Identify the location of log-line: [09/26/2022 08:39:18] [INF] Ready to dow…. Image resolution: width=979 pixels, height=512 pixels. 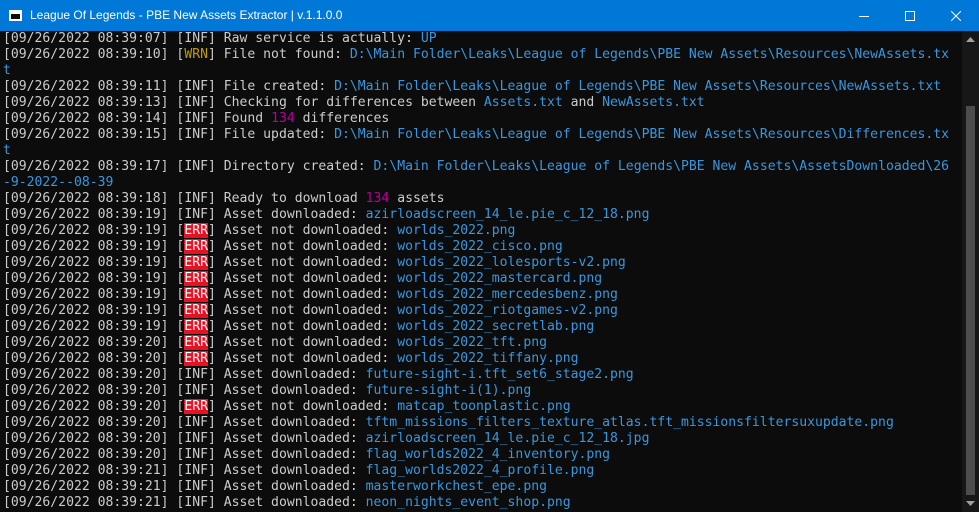
(224, 198).